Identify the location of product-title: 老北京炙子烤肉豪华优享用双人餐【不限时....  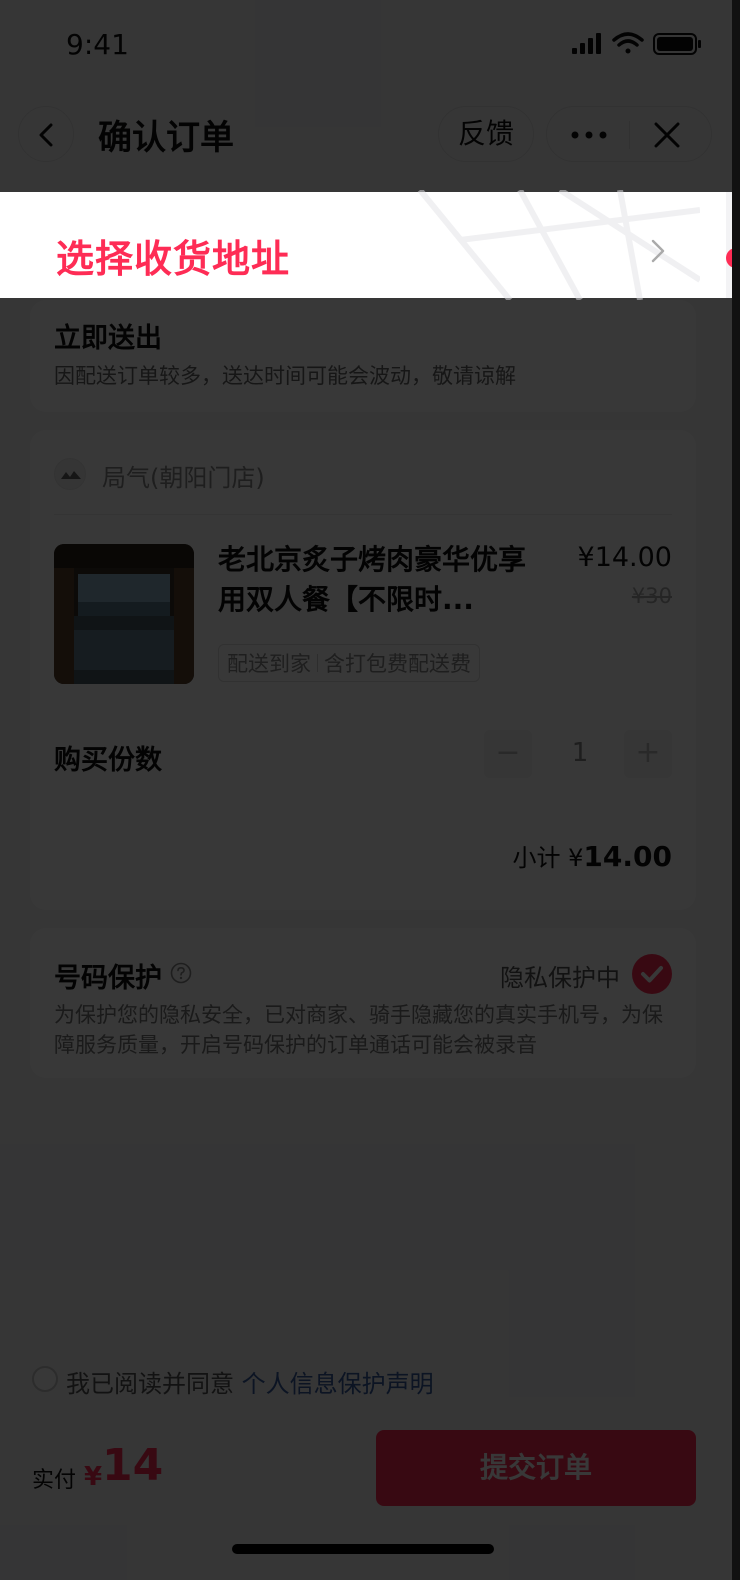
(373, 580).